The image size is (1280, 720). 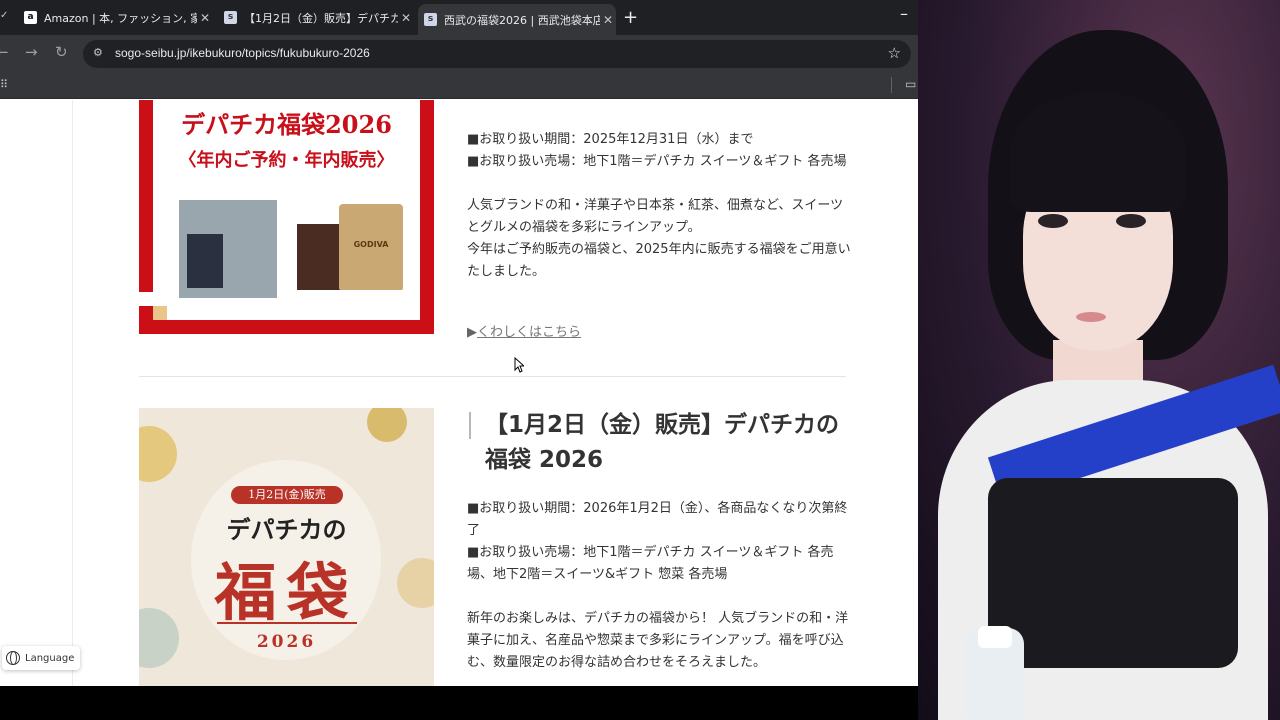 What do you see at coordinates (30, 17) in the screenshot?
I see `amazon-icon: a` at bounding box center [30, 17].